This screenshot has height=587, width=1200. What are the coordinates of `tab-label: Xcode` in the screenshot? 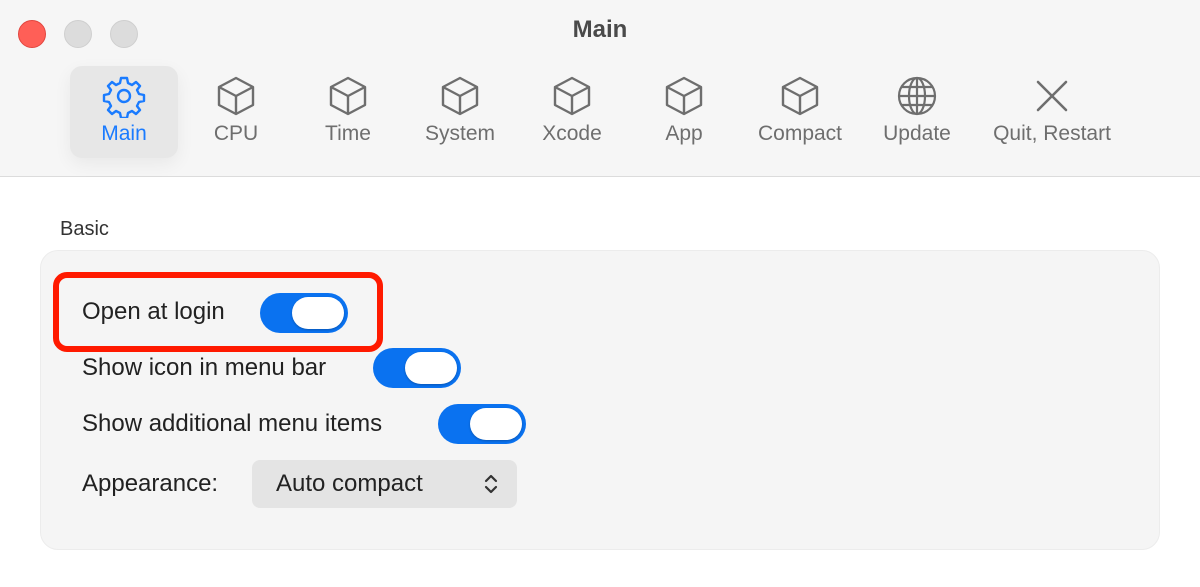 It's located at (572, 133).